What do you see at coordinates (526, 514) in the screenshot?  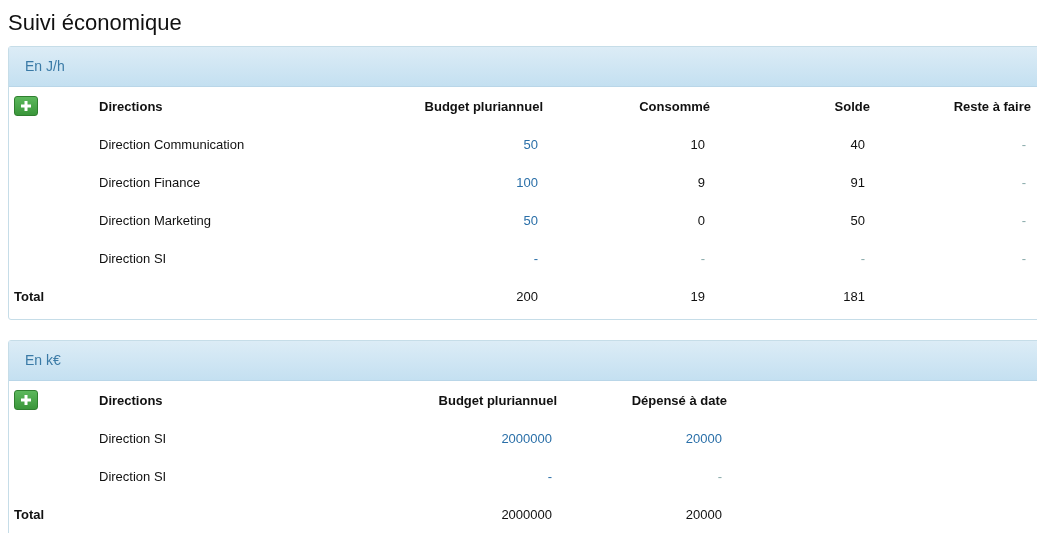 I see `total-value: 2000000` at bounding box center [526, 514].